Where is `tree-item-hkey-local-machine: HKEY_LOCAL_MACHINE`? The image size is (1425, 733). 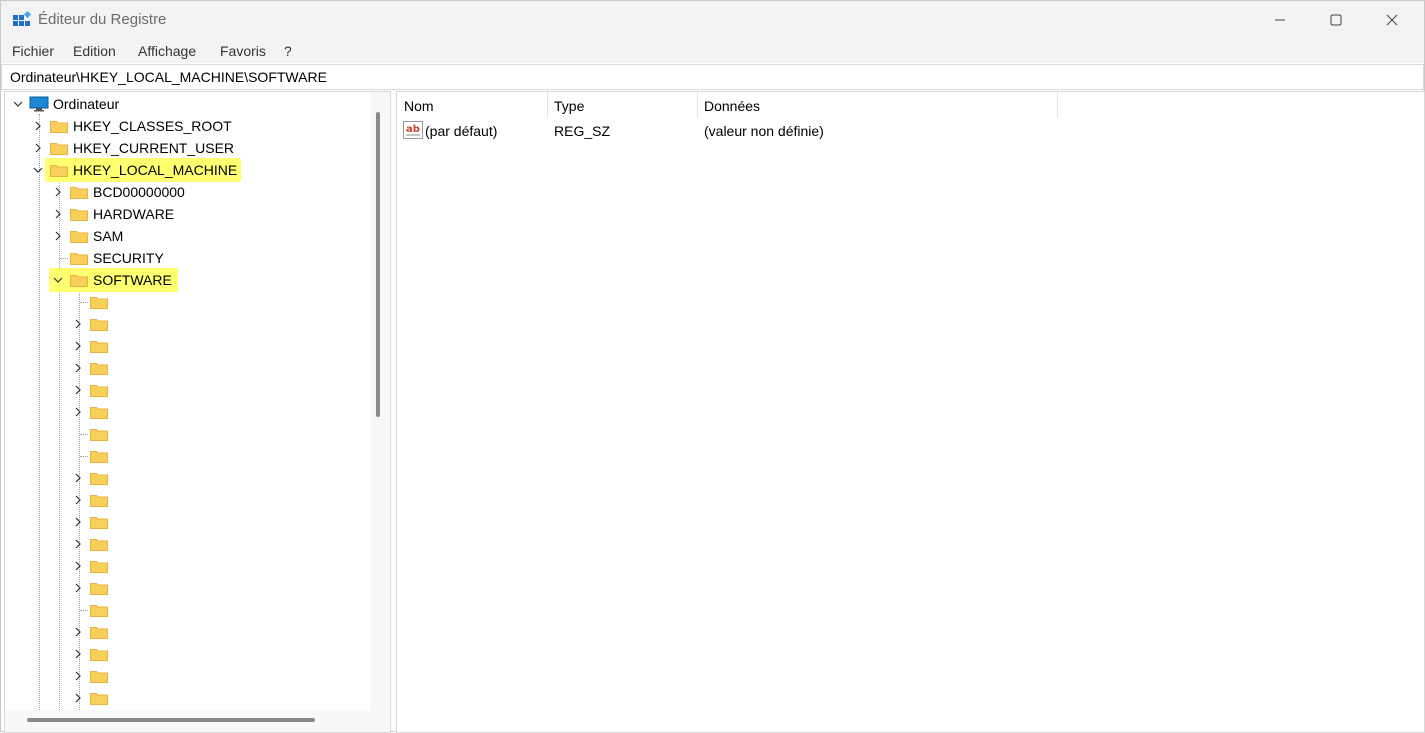 tree-item-hkey-local-machine: HKEY_LOCAL_MACHINE is located at coordinates (185, 170).